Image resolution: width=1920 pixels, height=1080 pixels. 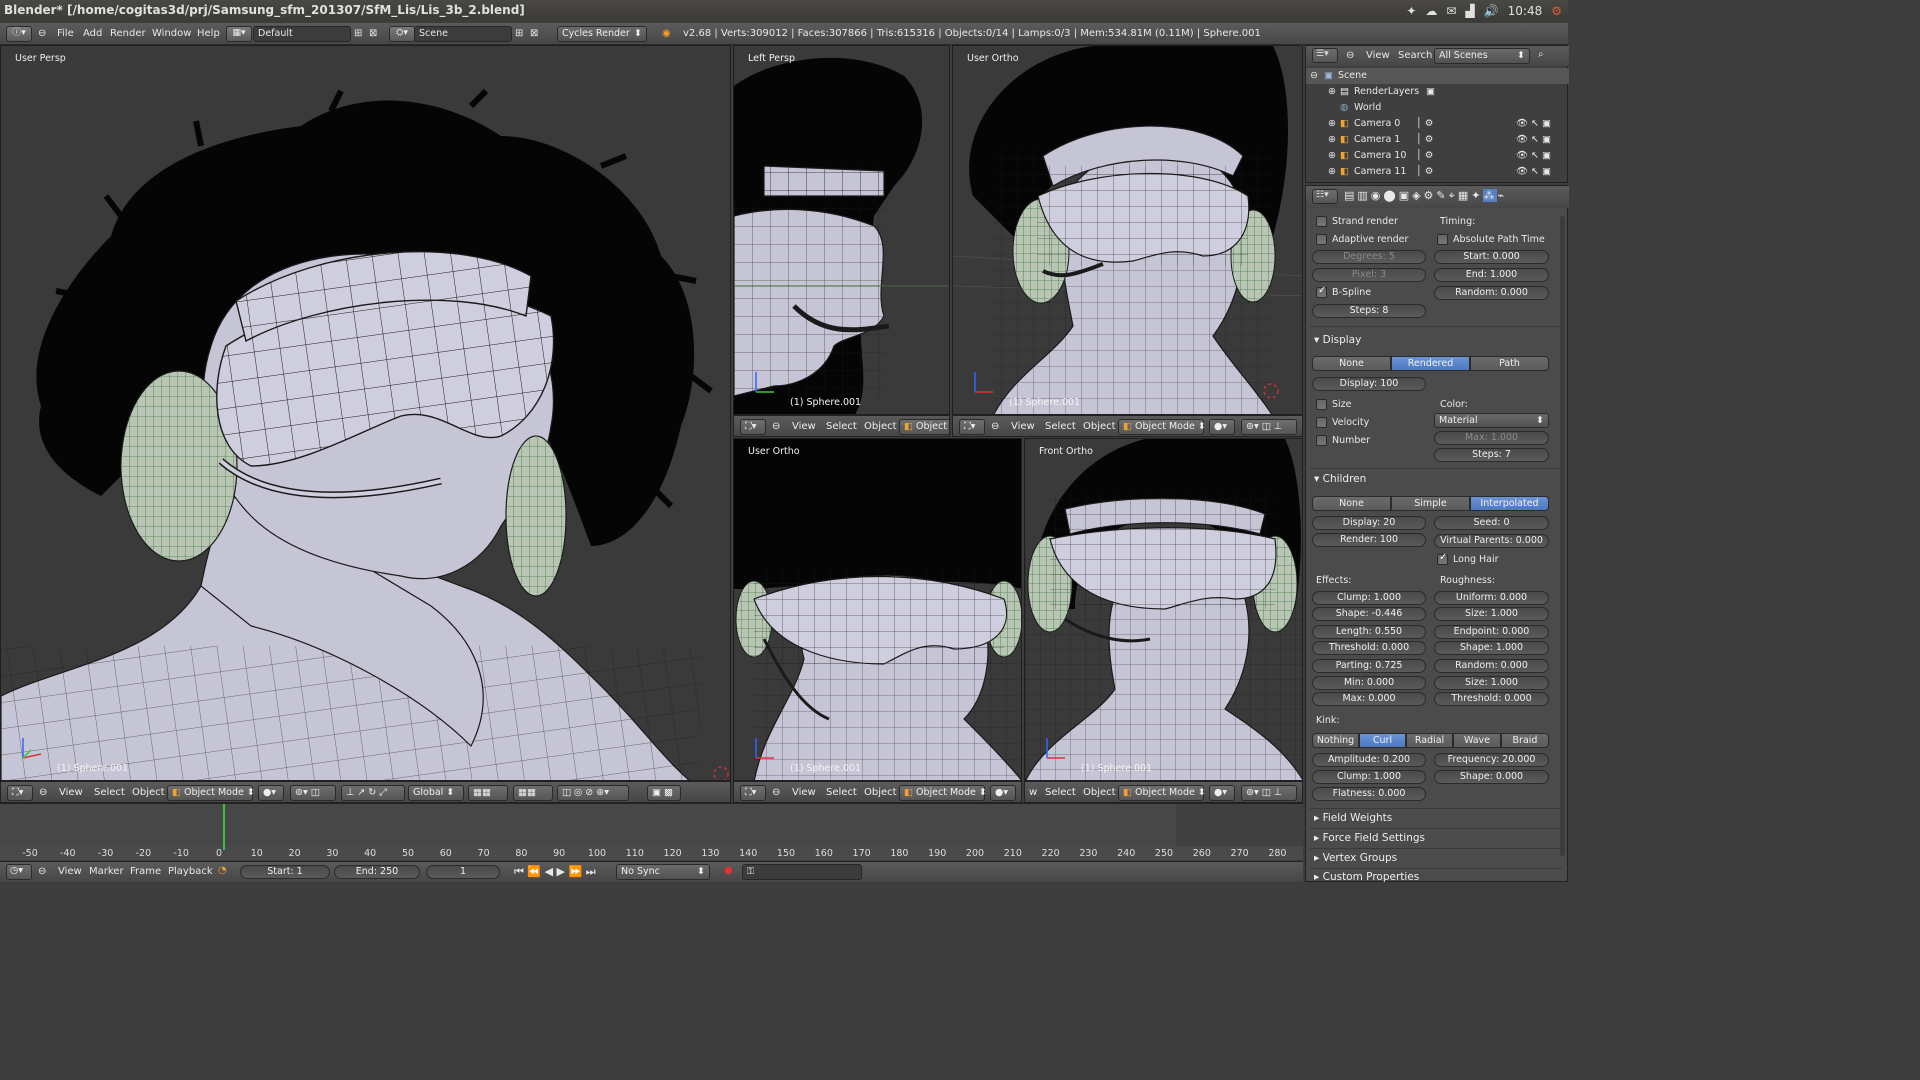 I want to click on timeline-frame-cursor, so click(x=224, y=827).